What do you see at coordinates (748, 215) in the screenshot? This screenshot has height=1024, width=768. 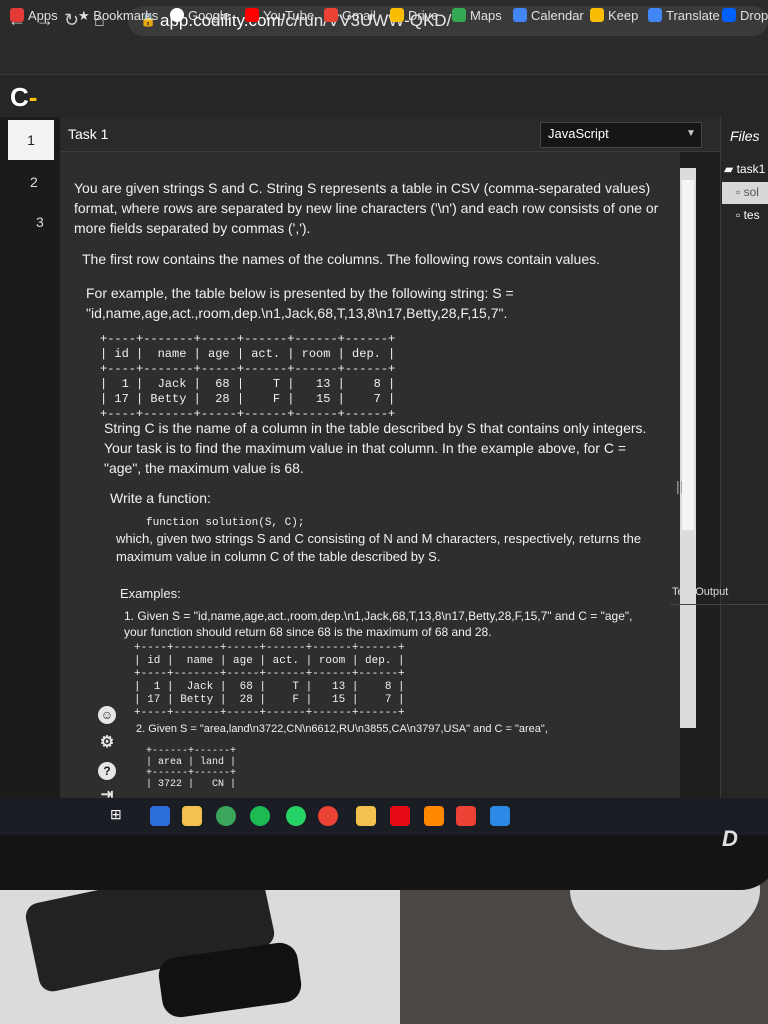 I see `file-tests: ▫ tes` at bounding box center [748, 215].